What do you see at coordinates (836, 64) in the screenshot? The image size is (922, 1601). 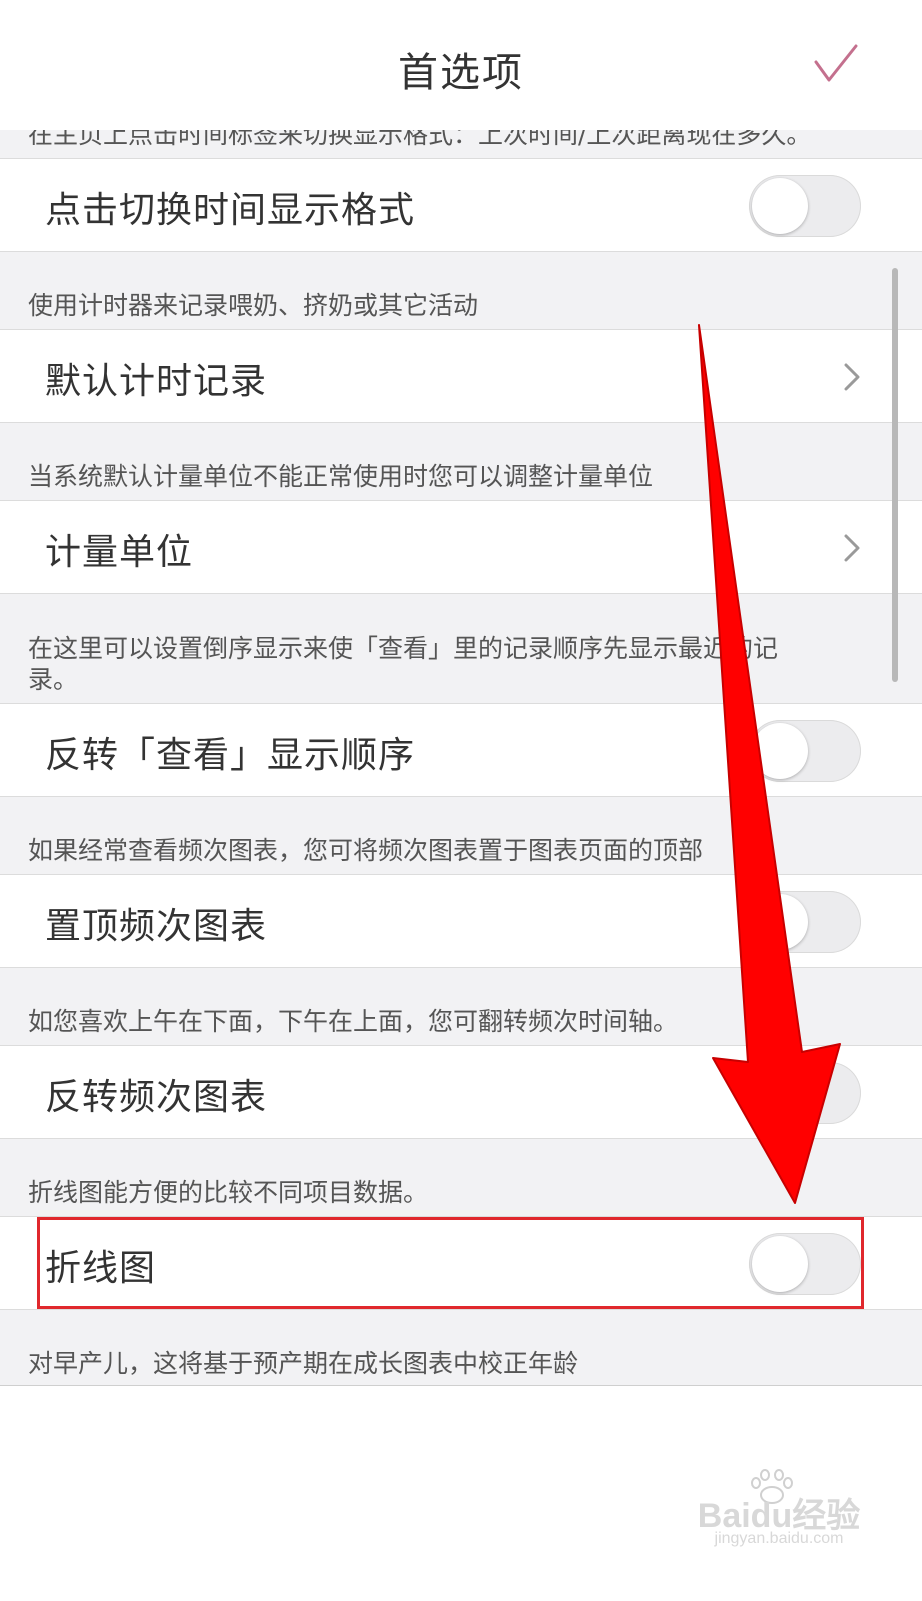 I see `checkmark-icon` at bounding box center [836, 64].